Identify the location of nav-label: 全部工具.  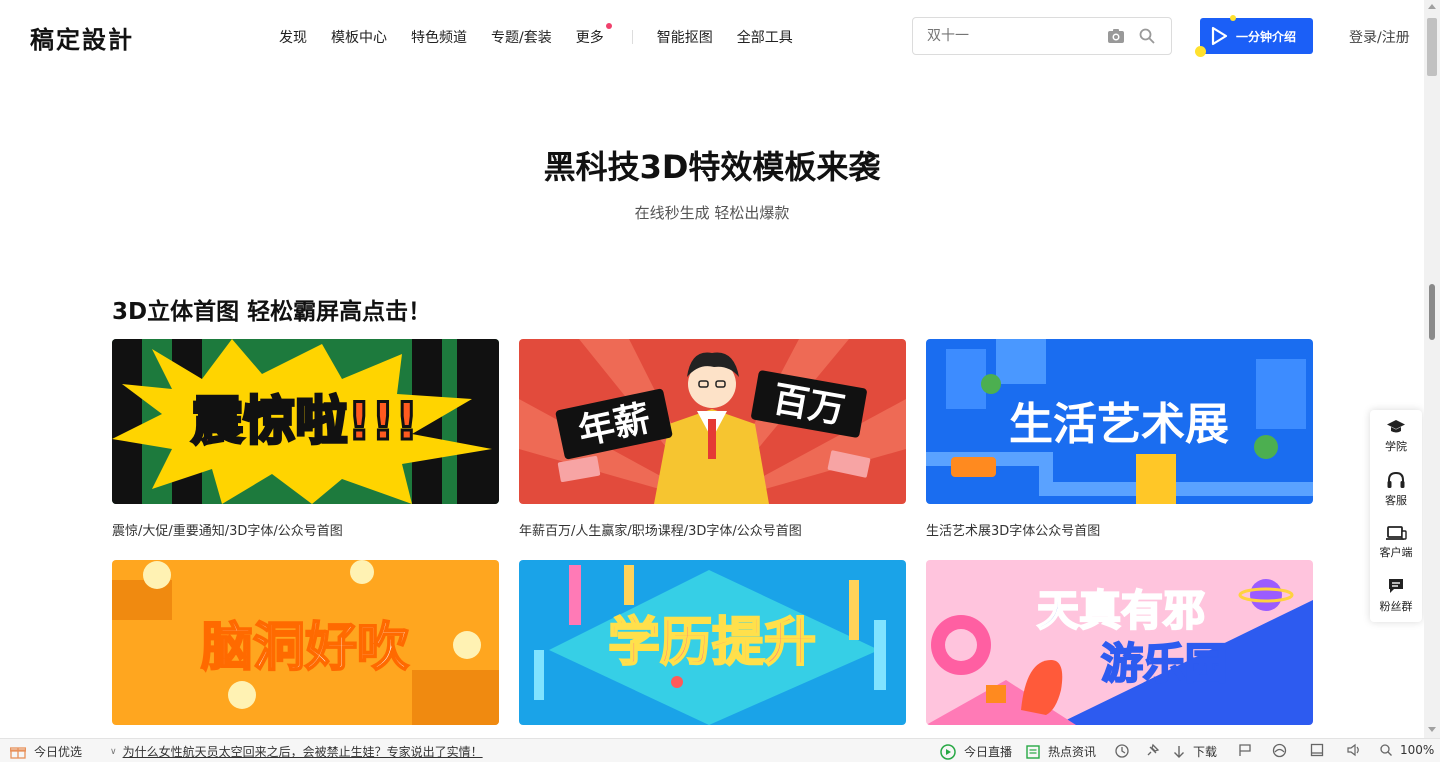
(764, 38).